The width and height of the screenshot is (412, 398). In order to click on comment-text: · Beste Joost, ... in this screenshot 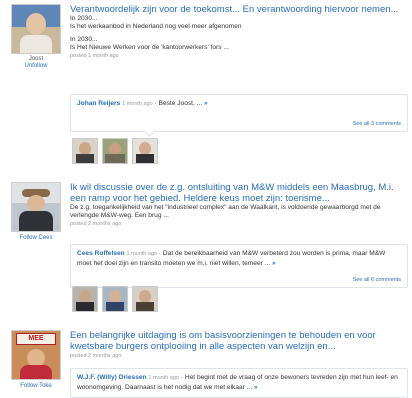, I will do `click(178, 103)`.